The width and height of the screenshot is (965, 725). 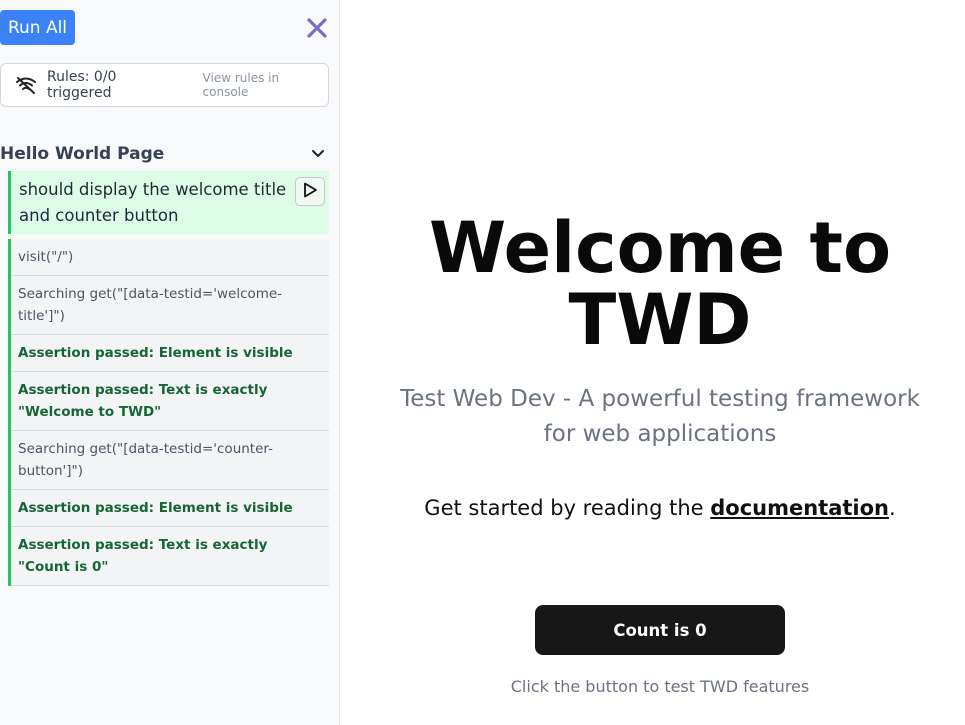 I want to click on play-icon, so click(x=310, y=192).